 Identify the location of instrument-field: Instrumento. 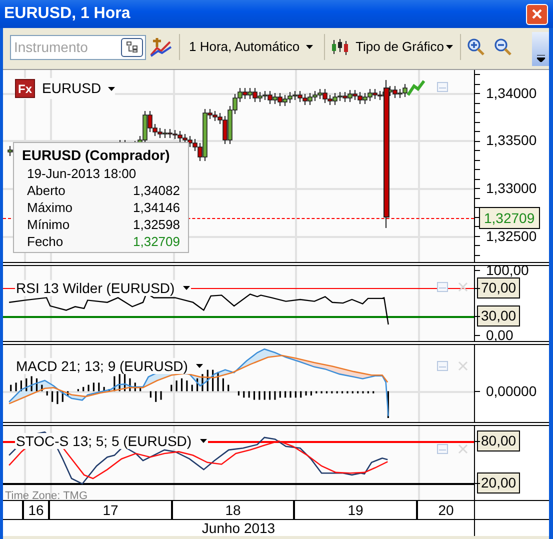
(66, 47).